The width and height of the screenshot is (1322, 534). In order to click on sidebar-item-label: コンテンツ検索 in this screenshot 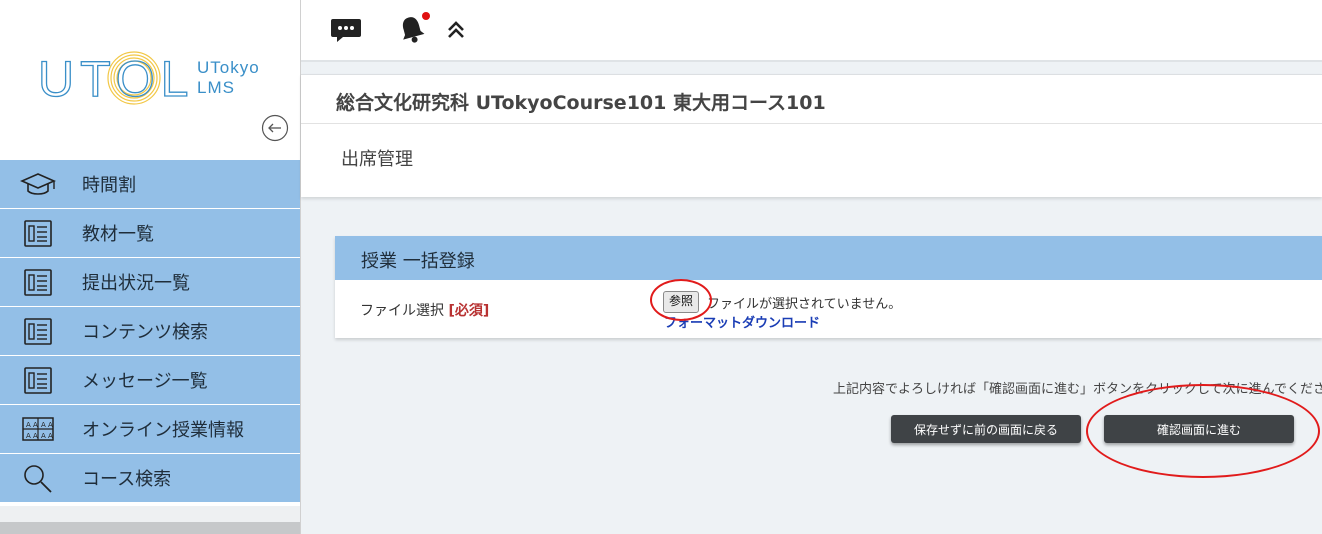, I will do `click(145, 332)`.